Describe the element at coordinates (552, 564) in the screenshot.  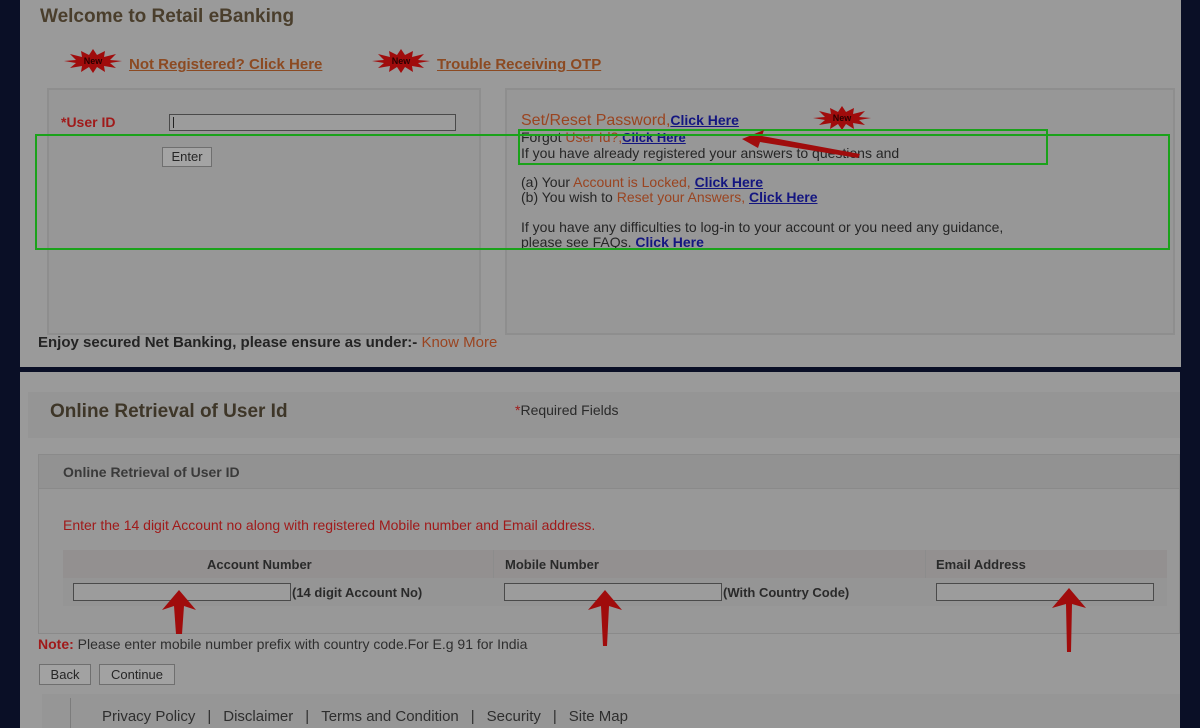
I see `column-header-mobile-number: Mobile Number` at that location.